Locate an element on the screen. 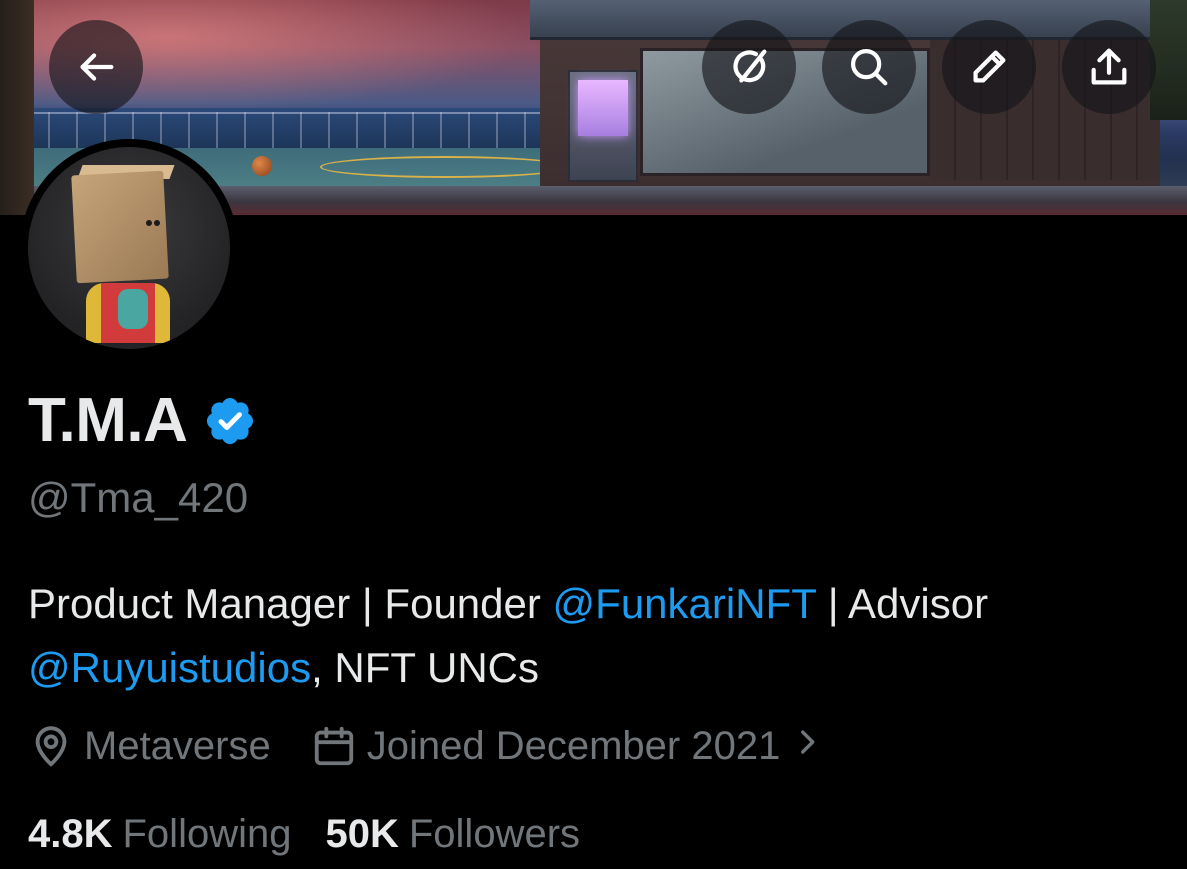 The height and width of the screenshot is (869, 1187). user-handle: @Tma_420 is located at coordinates (138, 497).